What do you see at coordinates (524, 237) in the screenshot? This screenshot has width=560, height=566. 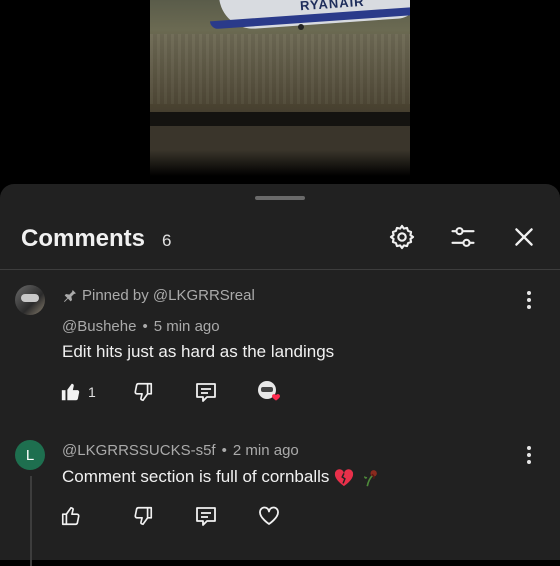 I see `close-icon` at bounding box center [524, 237].